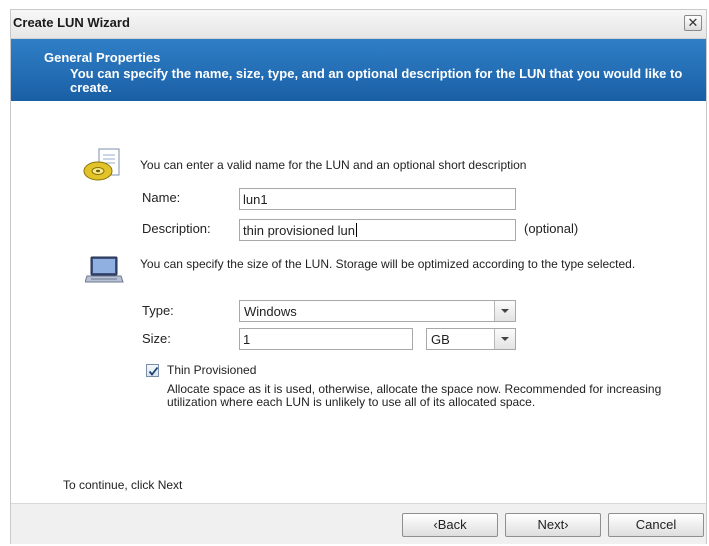  What do you see at coordinates (326, 339) in the screenshot?
I see `size-input: 1` at bounding box center [326, 339].